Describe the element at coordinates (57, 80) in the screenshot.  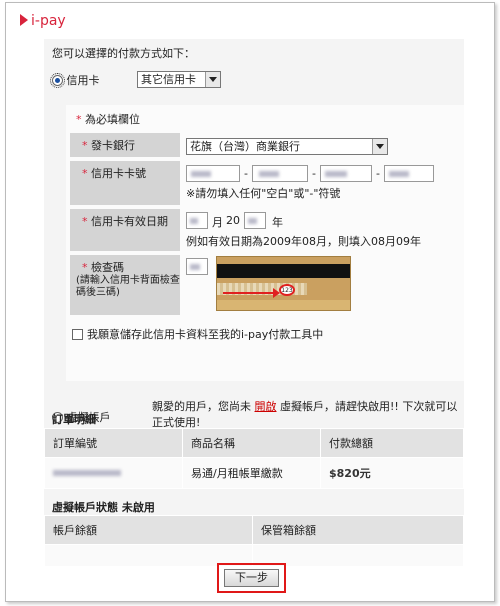
I see `credit-card-radio` at that location.